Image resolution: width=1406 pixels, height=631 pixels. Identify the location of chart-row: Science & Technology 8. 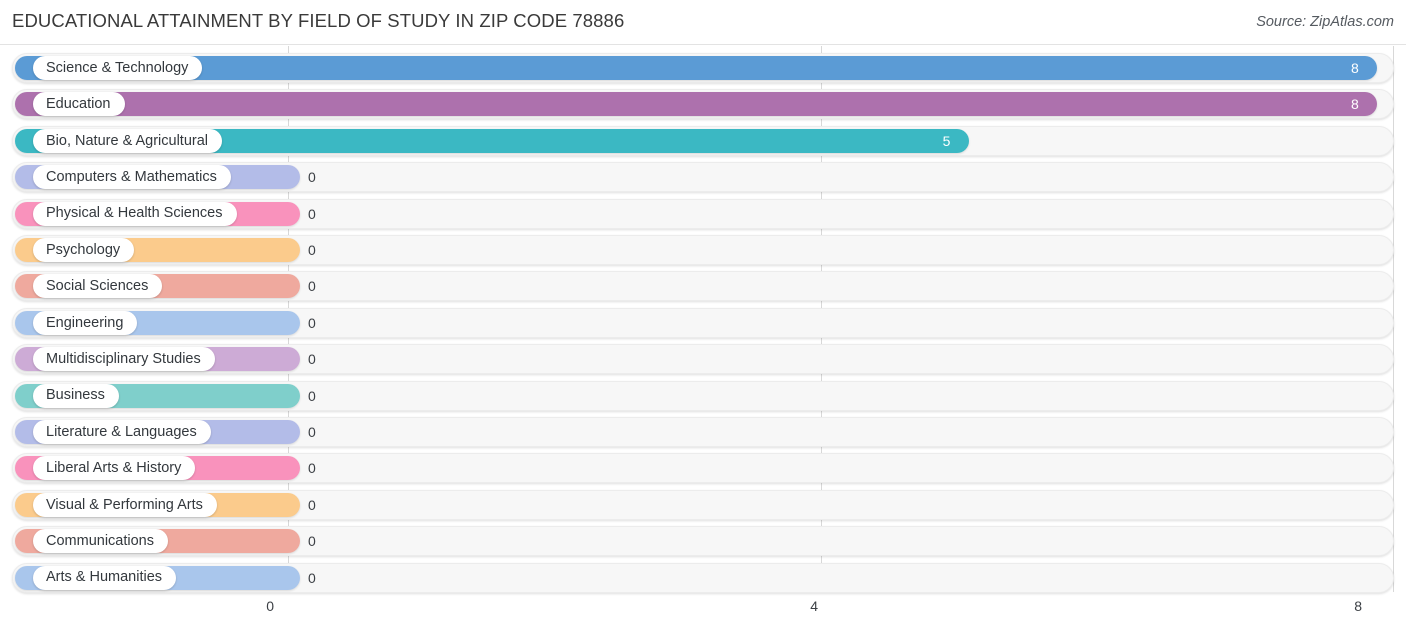
(703, 68).